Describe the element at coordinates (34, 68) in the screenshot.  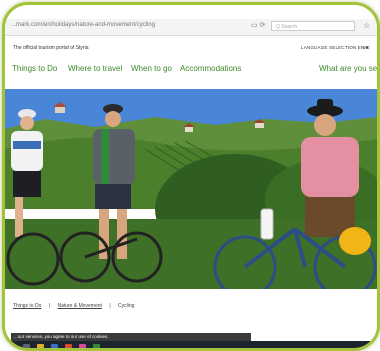
I see `nav-things-to-do: Things to Do` at that location.